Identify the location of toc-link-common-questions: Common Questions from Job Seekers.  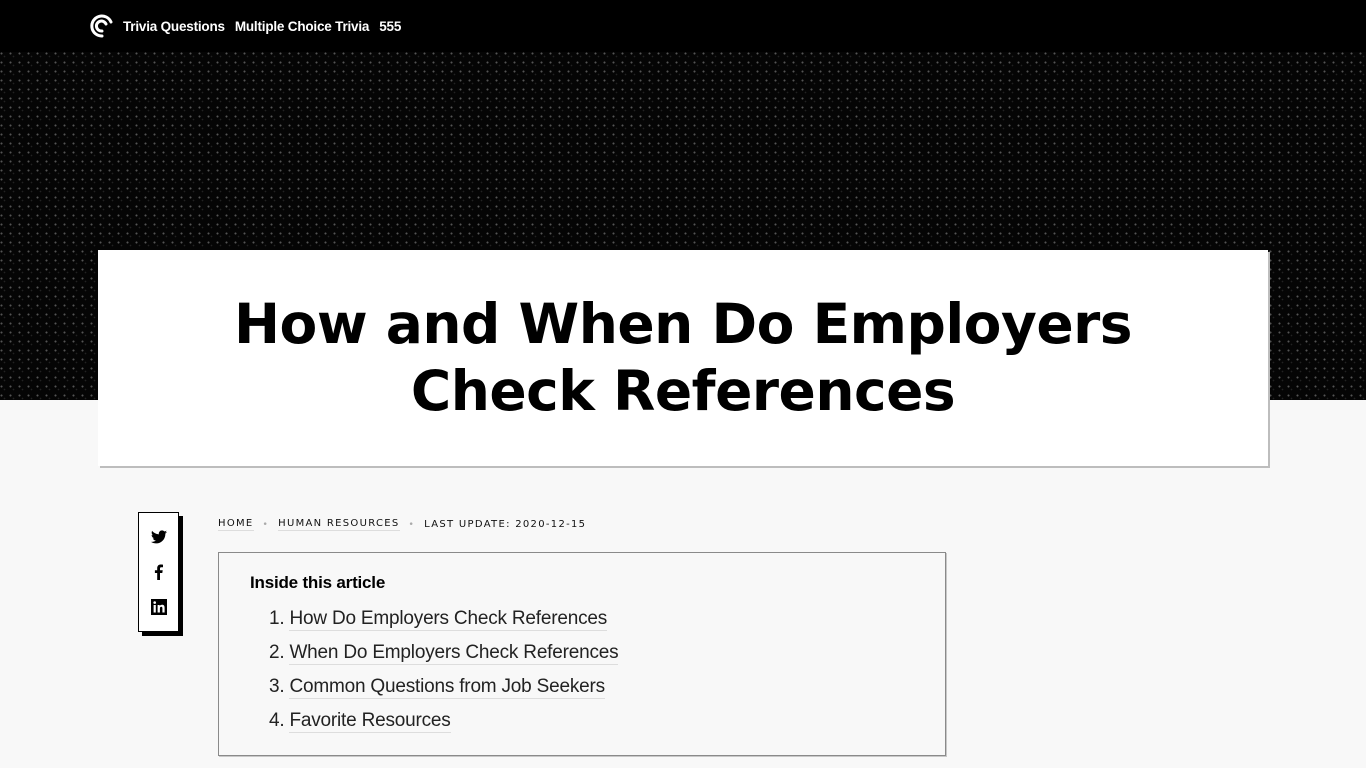
(447, 687).